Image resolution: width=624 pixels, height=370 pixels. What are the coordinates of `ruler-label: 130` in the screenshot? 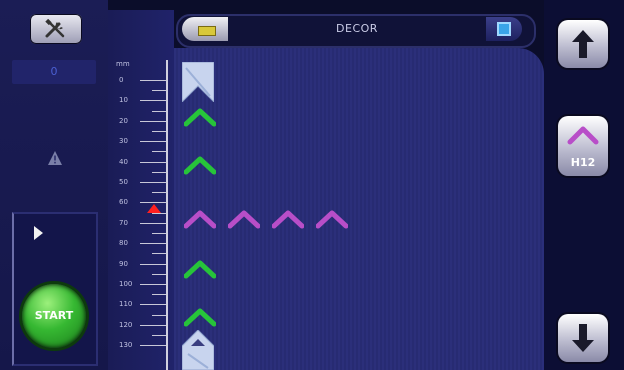 It's located at (126, 345).